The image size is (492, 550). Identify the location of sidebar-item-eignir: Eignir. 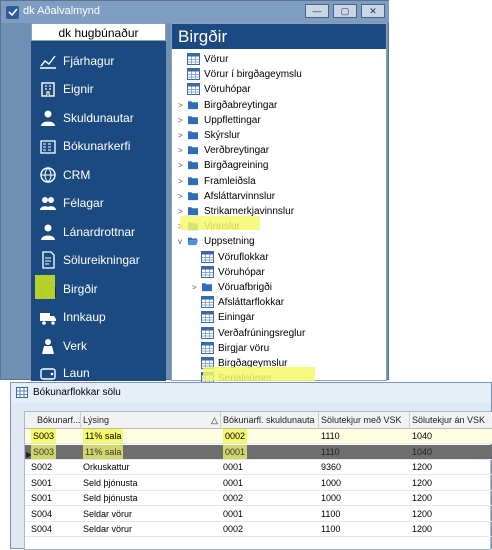
(98, 89).